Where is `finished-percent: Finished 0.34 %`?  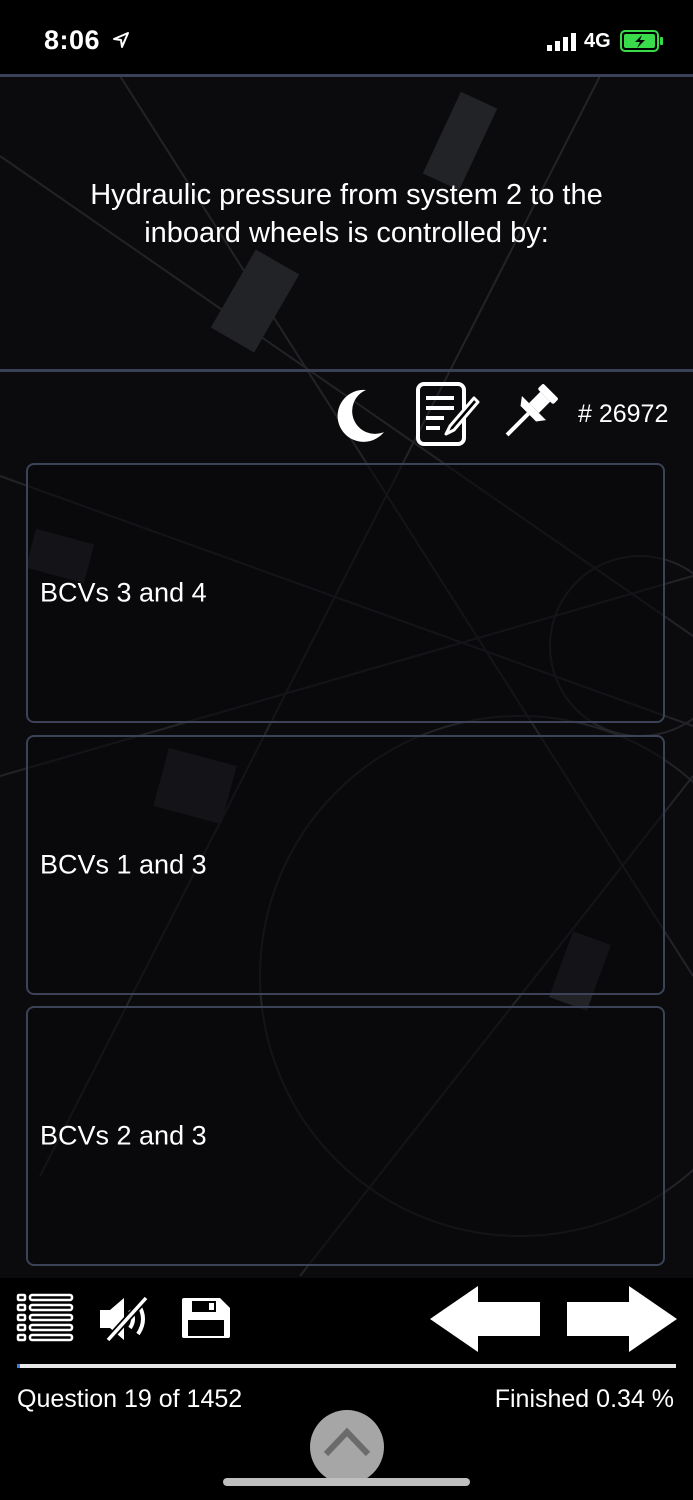
finished-percent: Finished 0.34 % is located at coordinates (584, 1399).